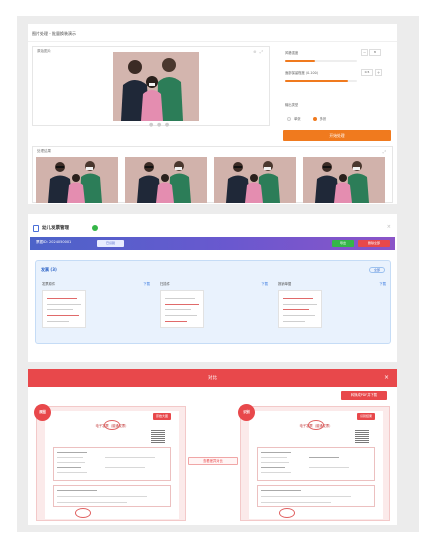 This screenshot has height=545, width=436. I want to click on file-name: 报销单据, so click(285, 284).